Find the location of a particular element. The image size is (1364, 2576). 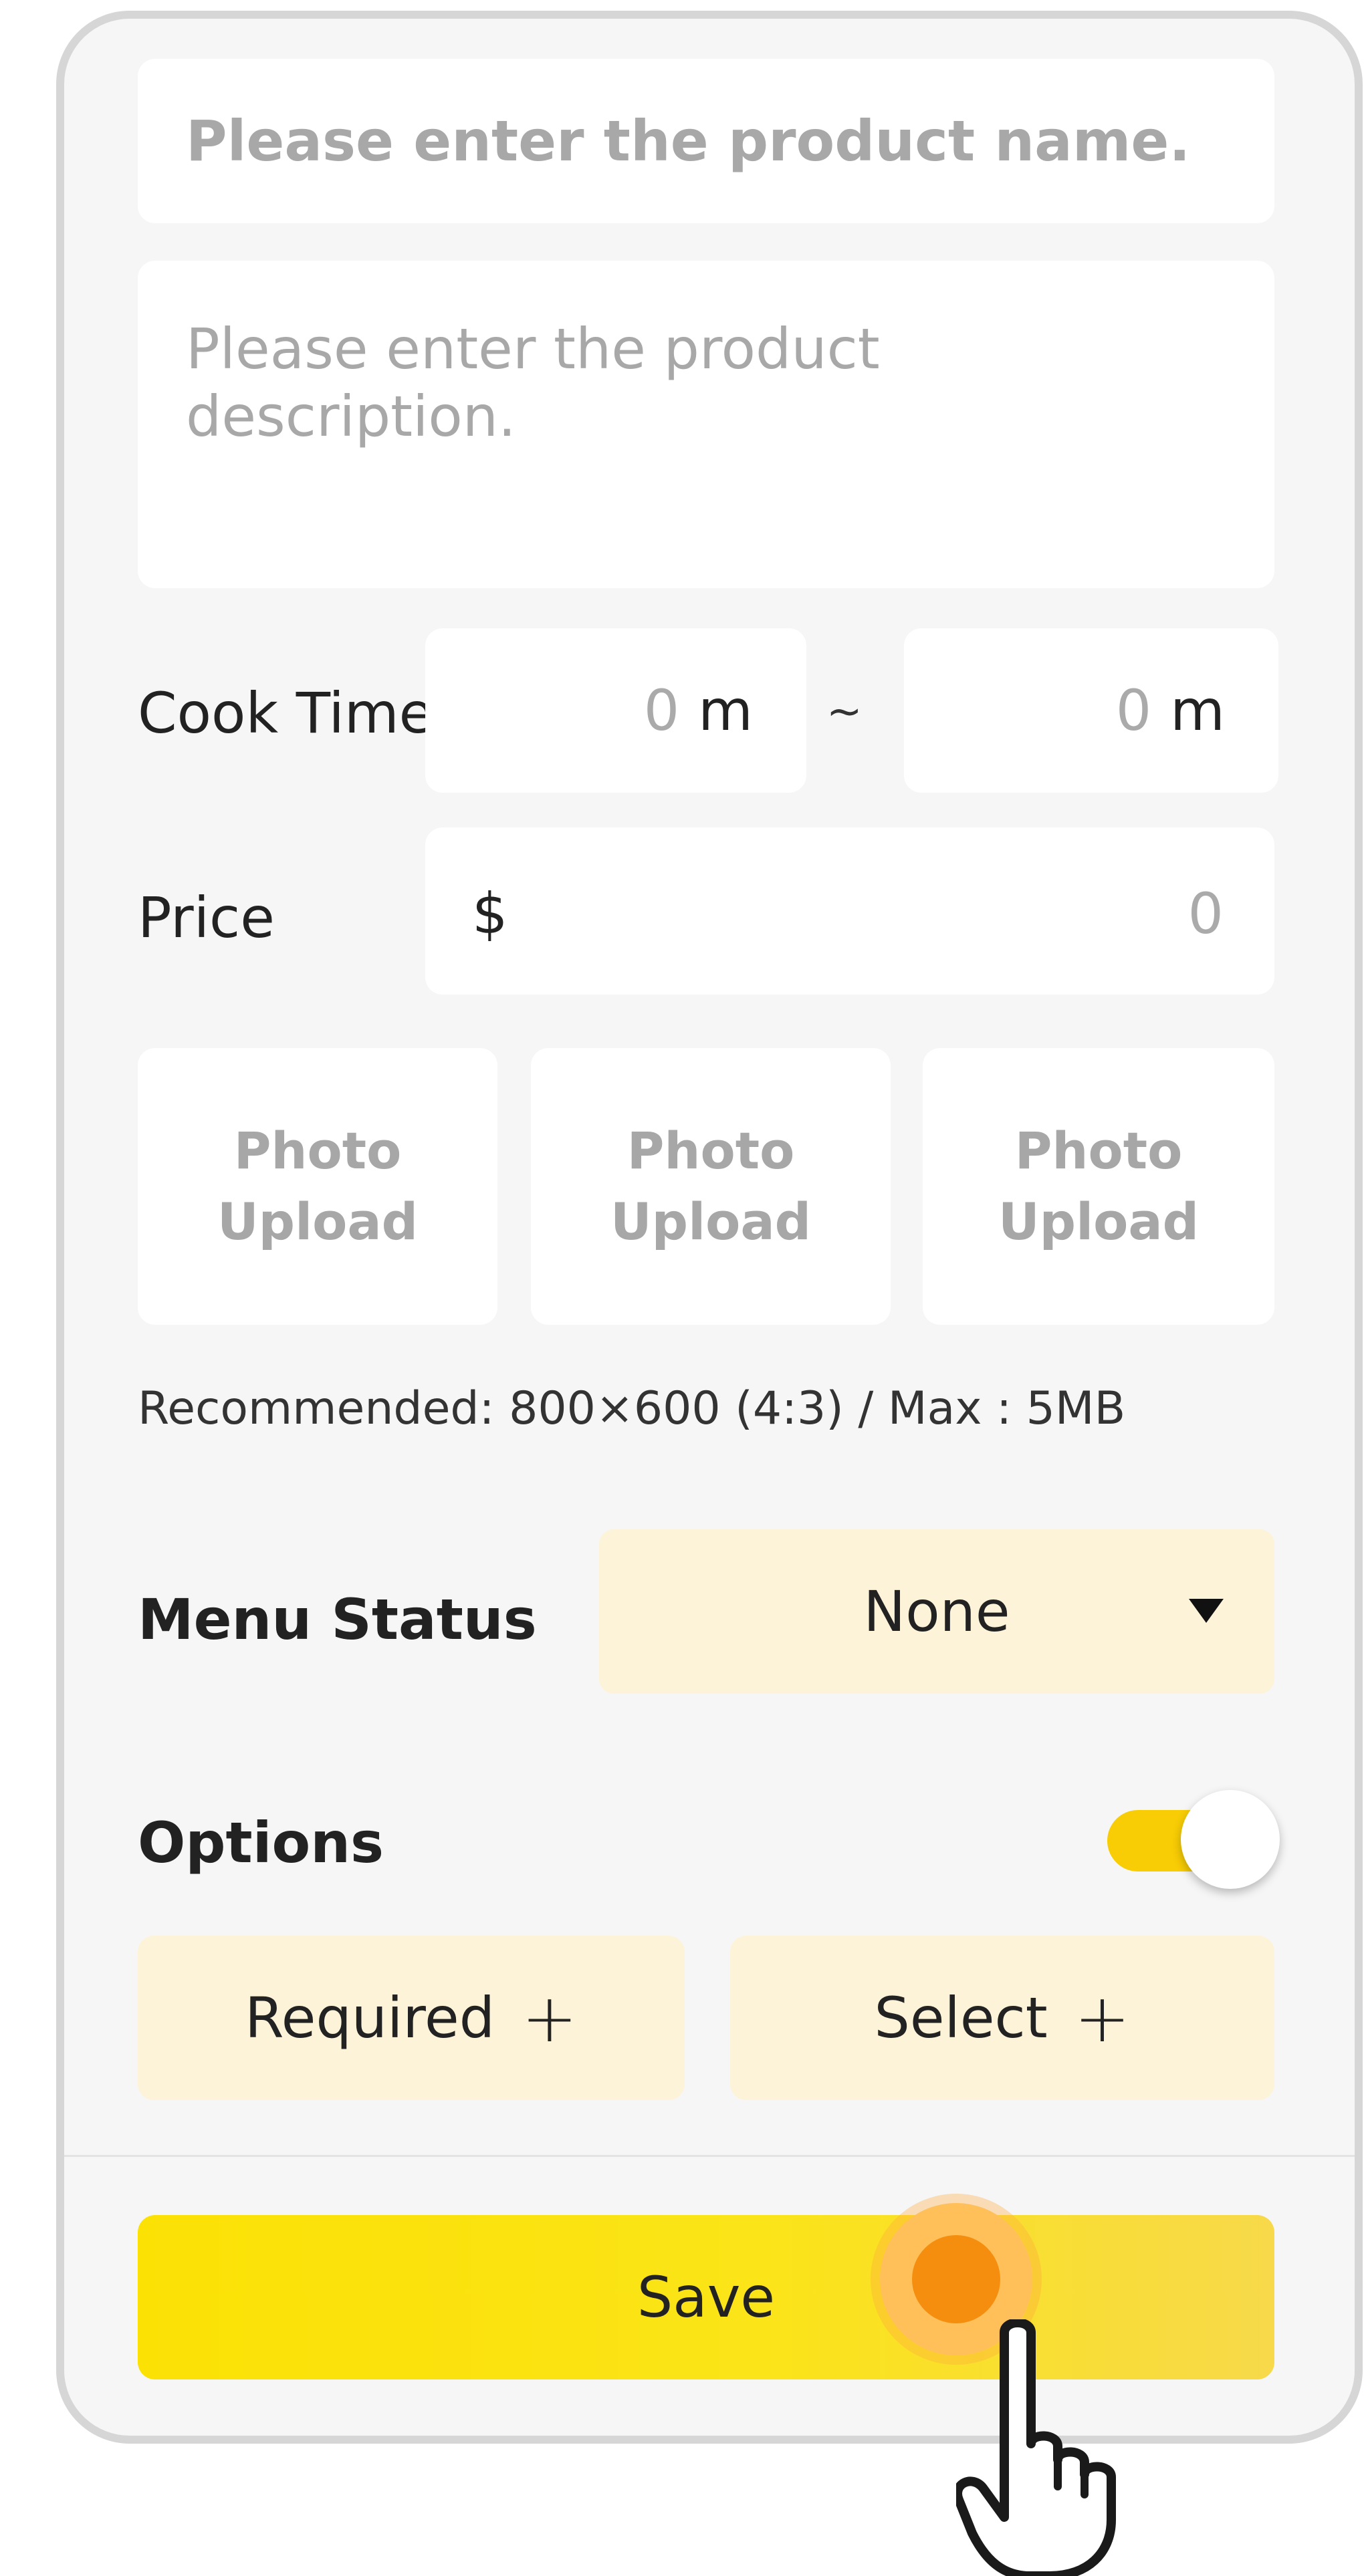

save-button-label: Save is located at coordinates (706, 2297).